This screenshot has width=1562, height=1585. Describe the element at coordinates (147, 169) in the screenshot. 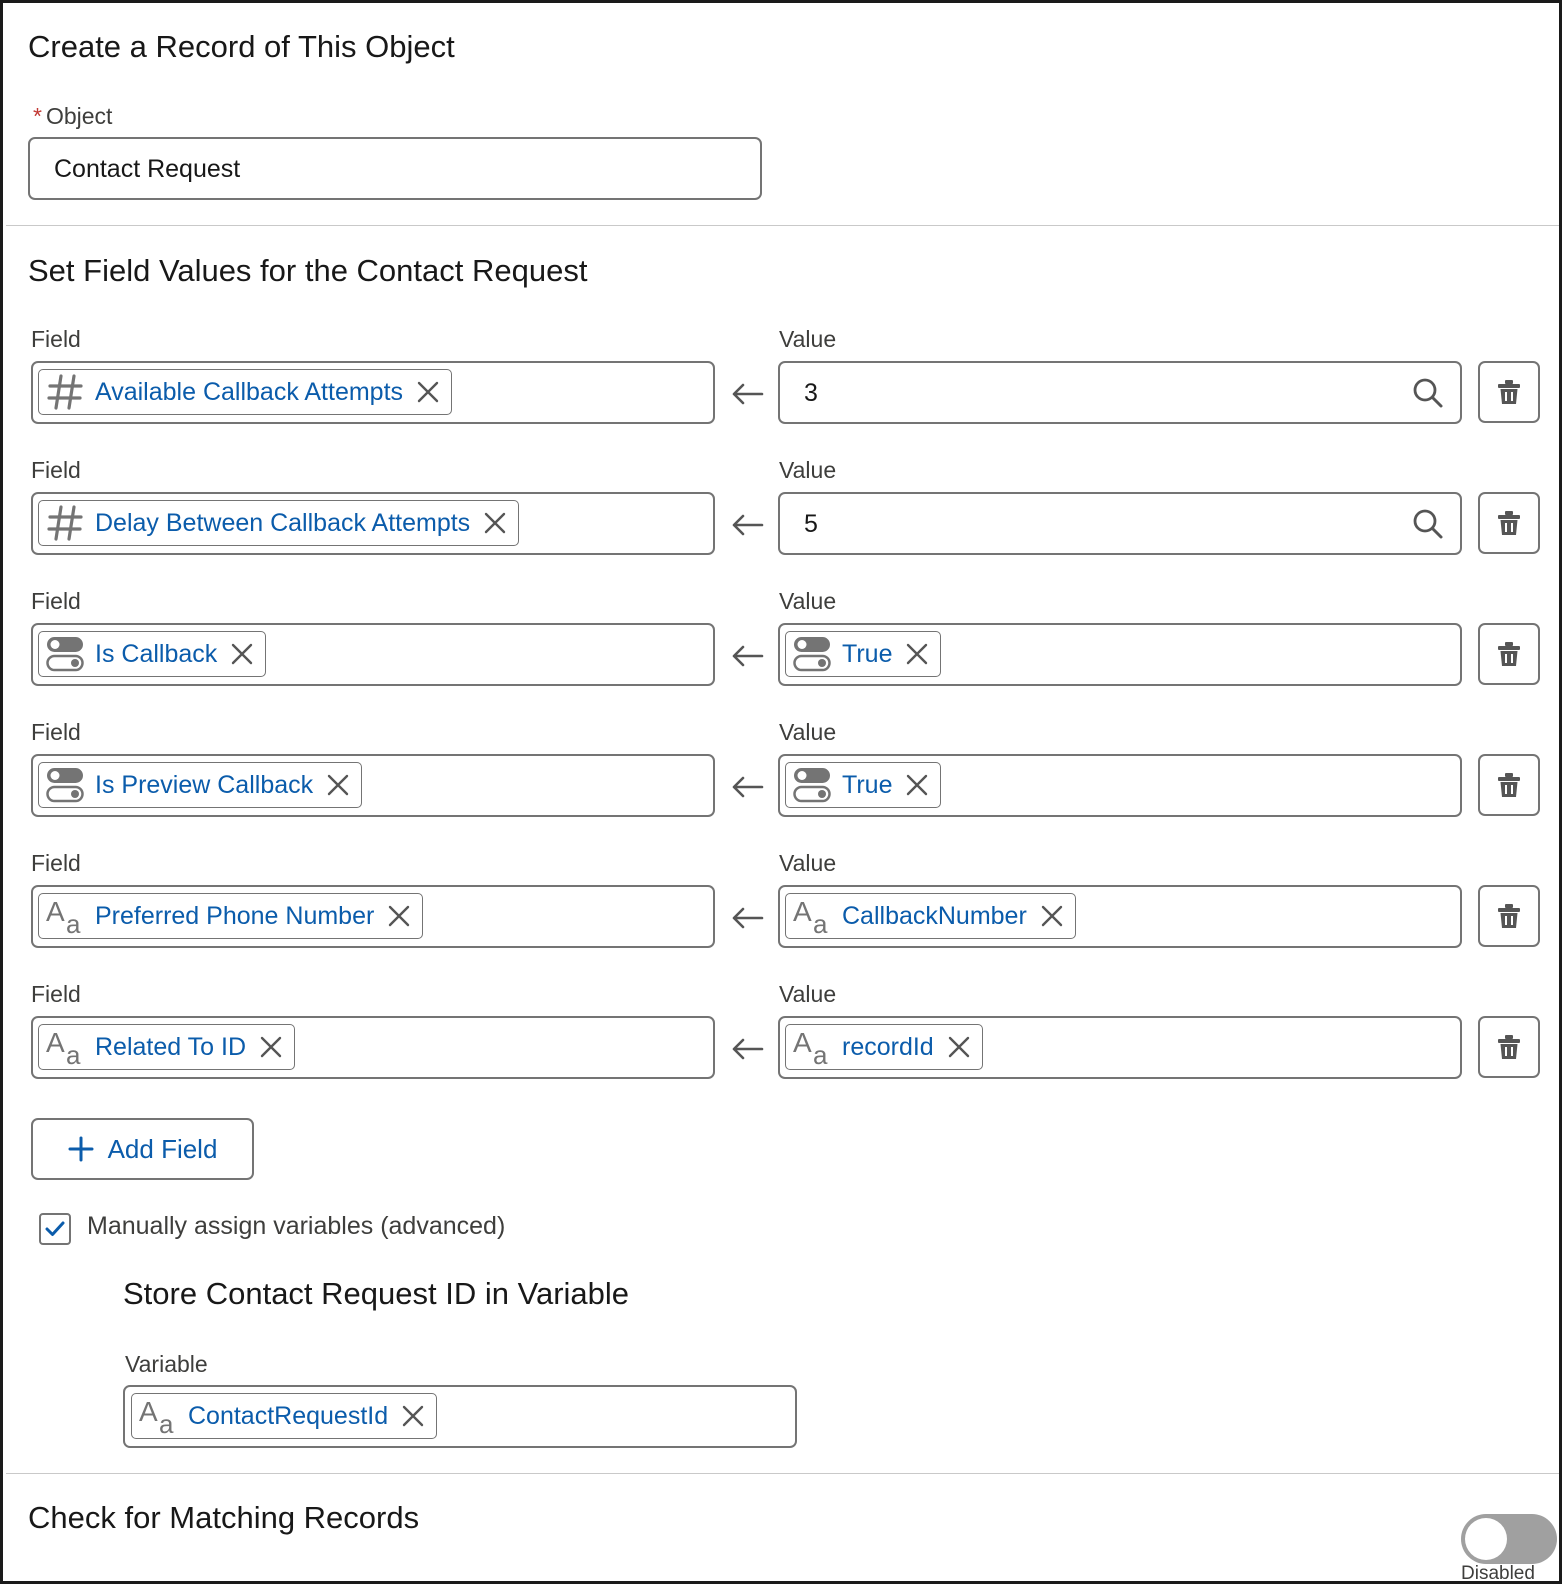

I see `object-input-value: Contact Request` at that location.